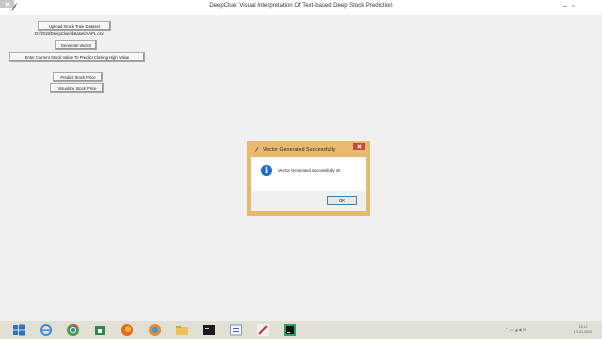 The height and width of the screenshot is (339, 602). I want to click on pycharm-icon, so click(290, 330).